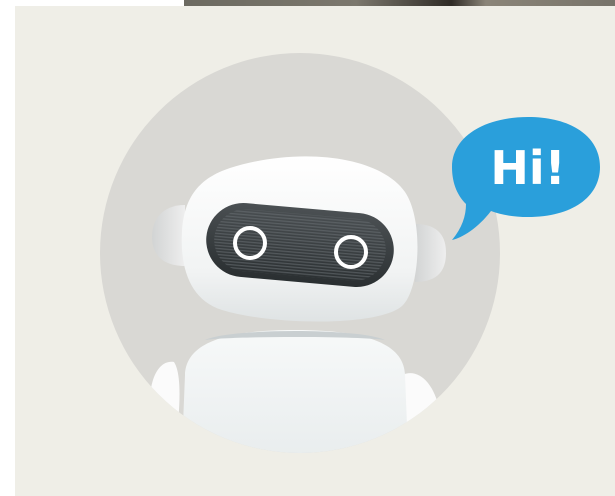 This screenshot has height=496, width=615. I want to click on robot-body, so click(295, 391).